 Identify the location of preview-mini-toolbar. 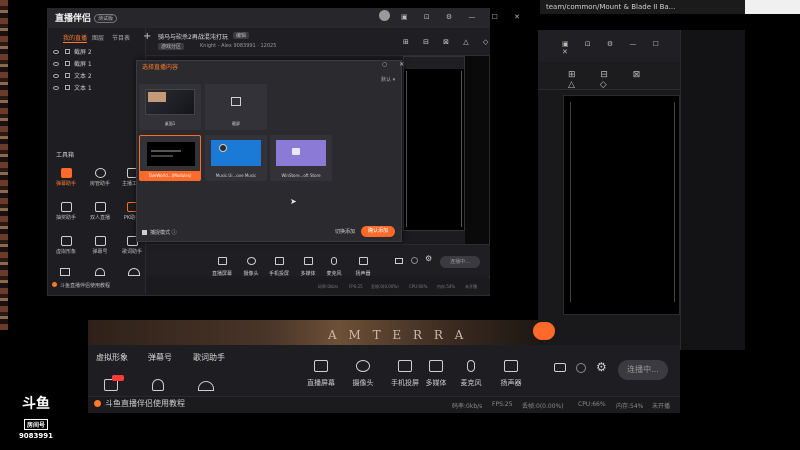
(434, 63).